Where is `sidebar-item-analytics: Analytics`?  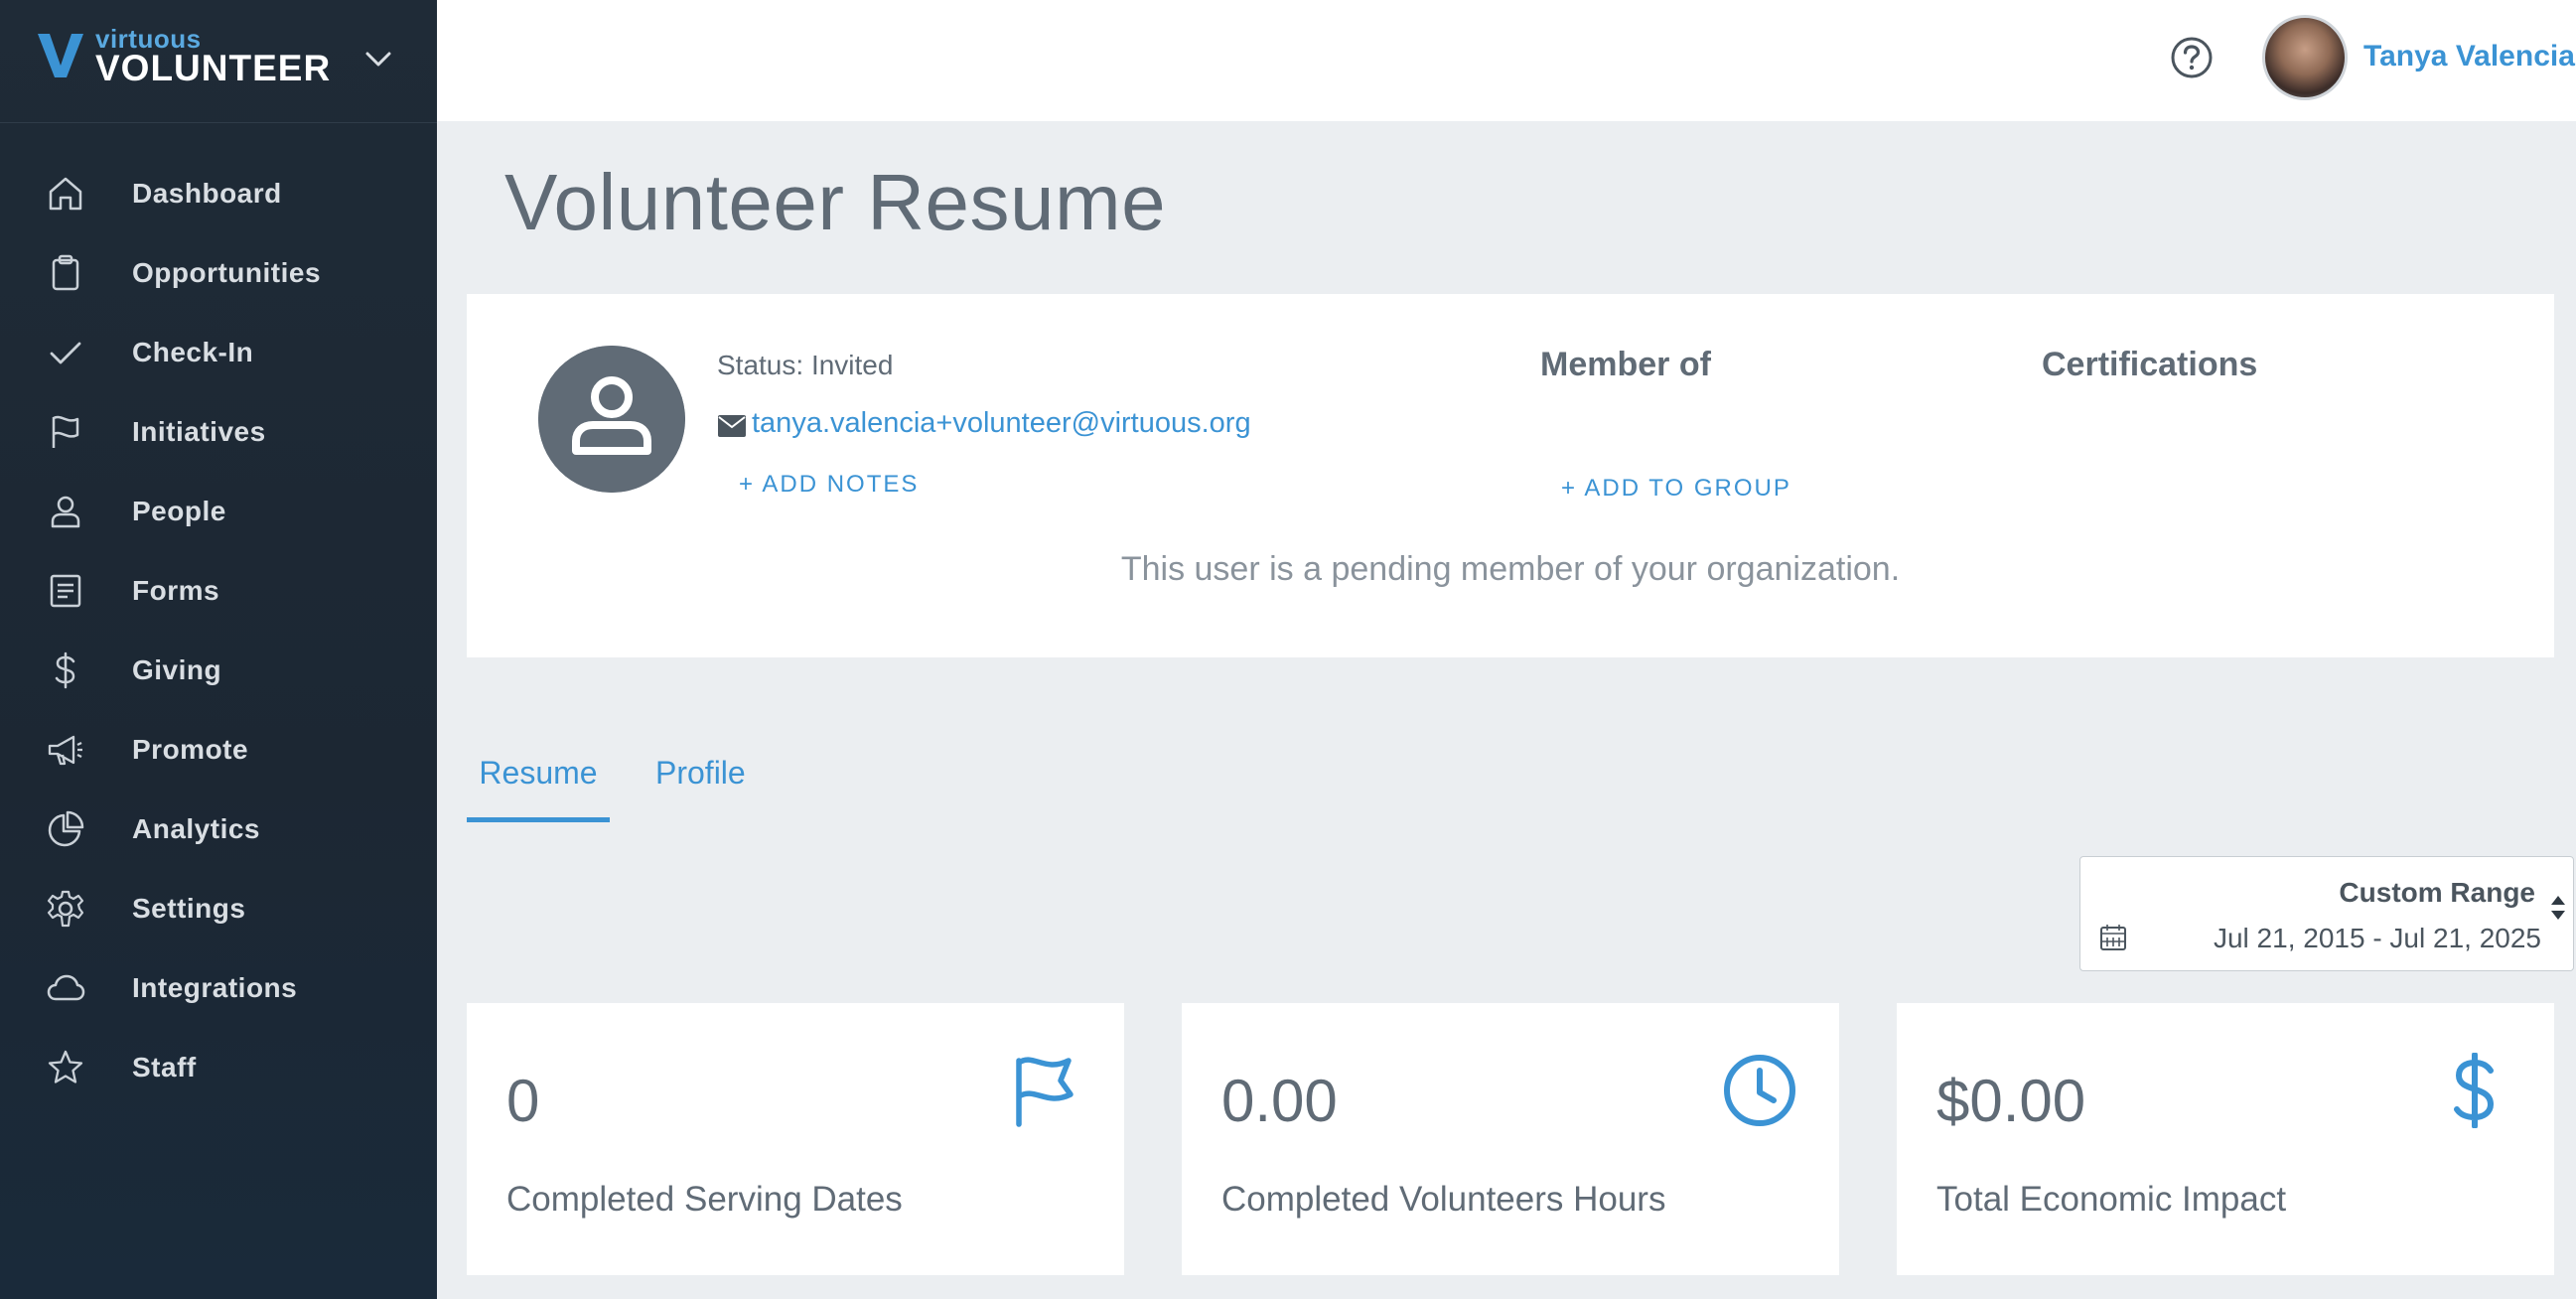
sidebar-item-analytics: Analytics is located at coordinates (219, 829).